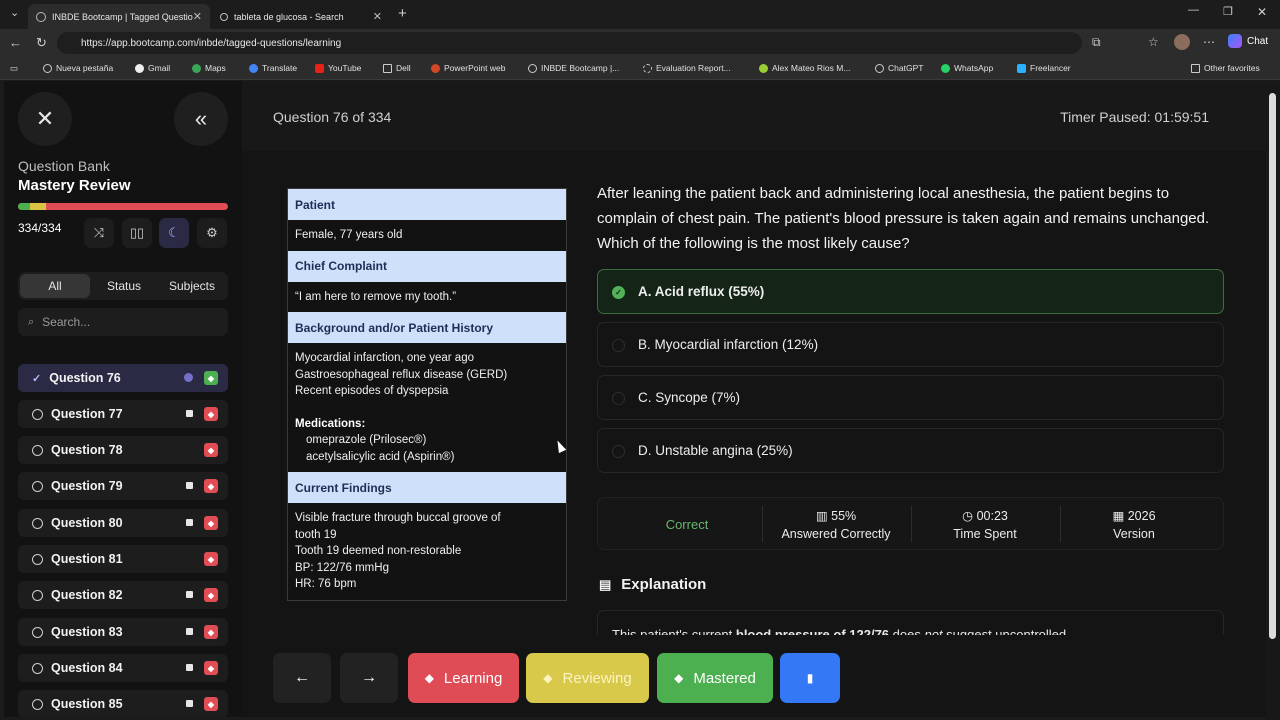 The width and height of the screenshot is (1280, 720). What do you see at coordinates (1193, 10) in the screenshot?
I see `minimize-icon: —` at bounding box center [1193, 10].